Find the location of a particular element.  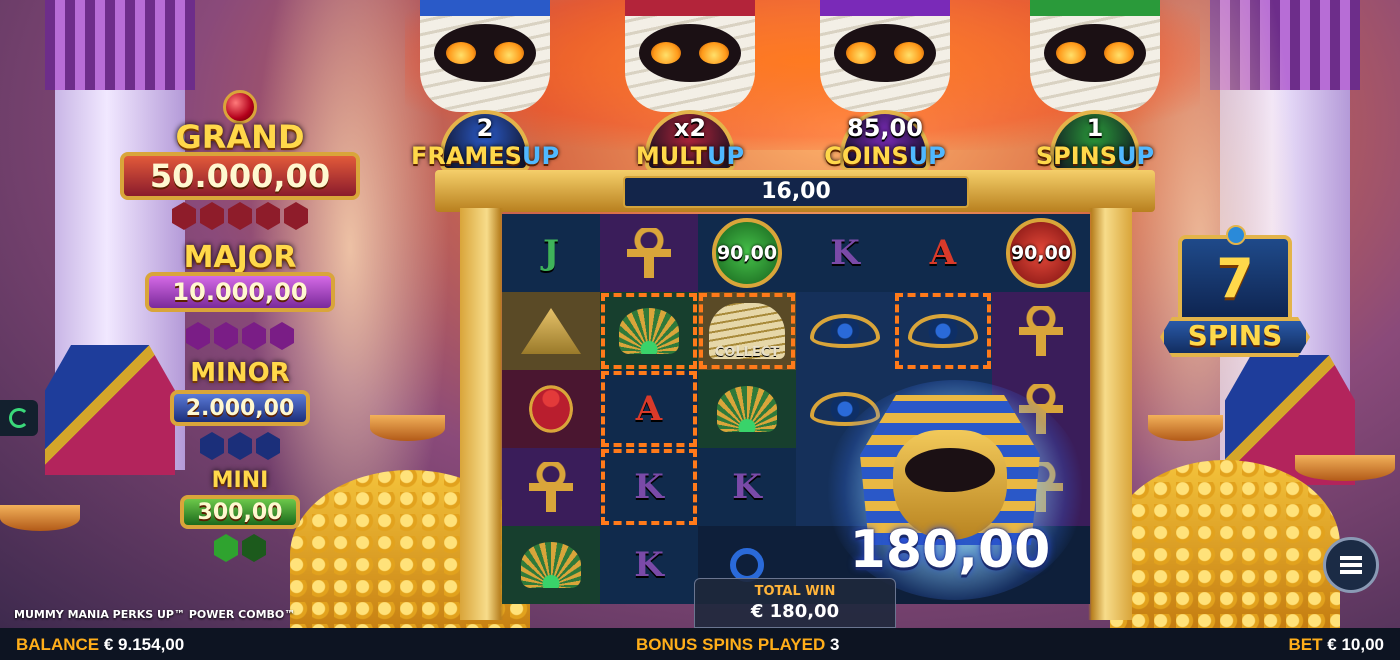

left-pillar-capital is located at coordinates (120, 45).